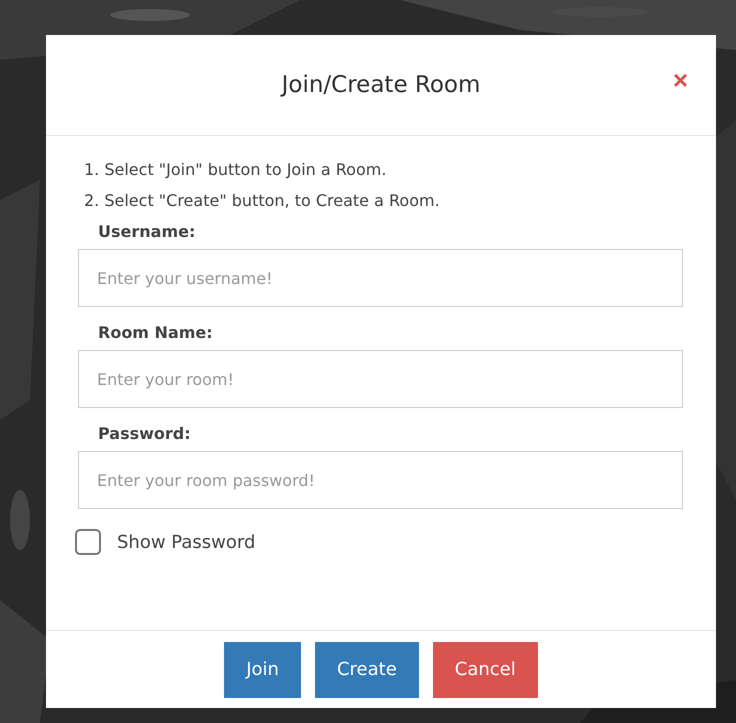 The height and width of the screenshot is (723, 736). What do you see at coordinates (485, 670) in the screenshot?
I see `dialog-button: Cancel` at bounding box center [485, 670].